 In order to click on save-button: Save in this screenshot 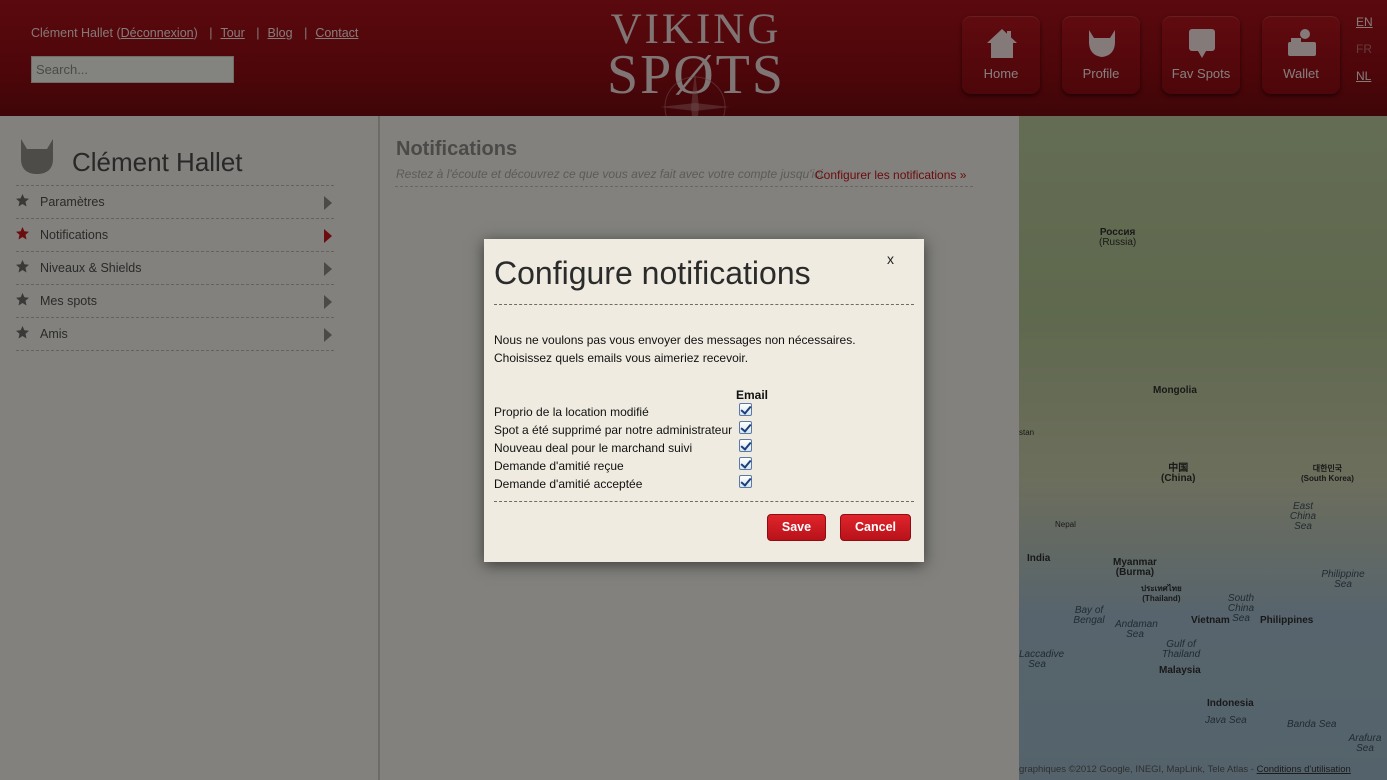, I will do `click(796, 527)`.